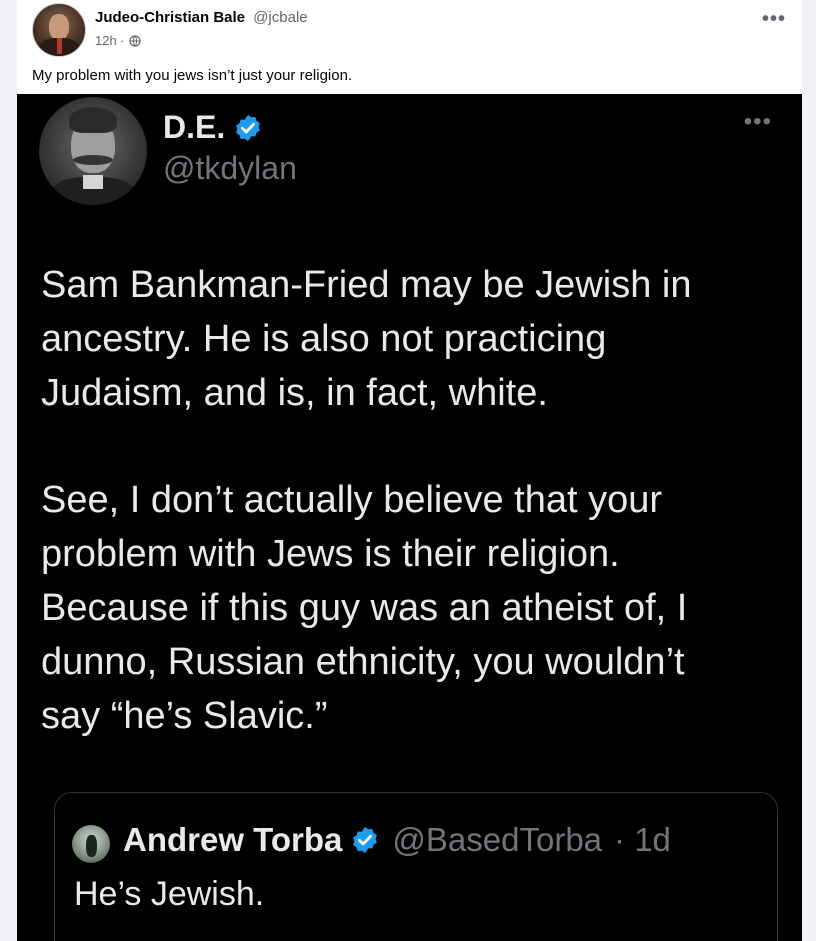 The image size is (816, 941). What do you see at coordinates (170, 17) in the screenshot?
I see `author-name: Judeo-Christian Bale` at bounding box center [170, 17].